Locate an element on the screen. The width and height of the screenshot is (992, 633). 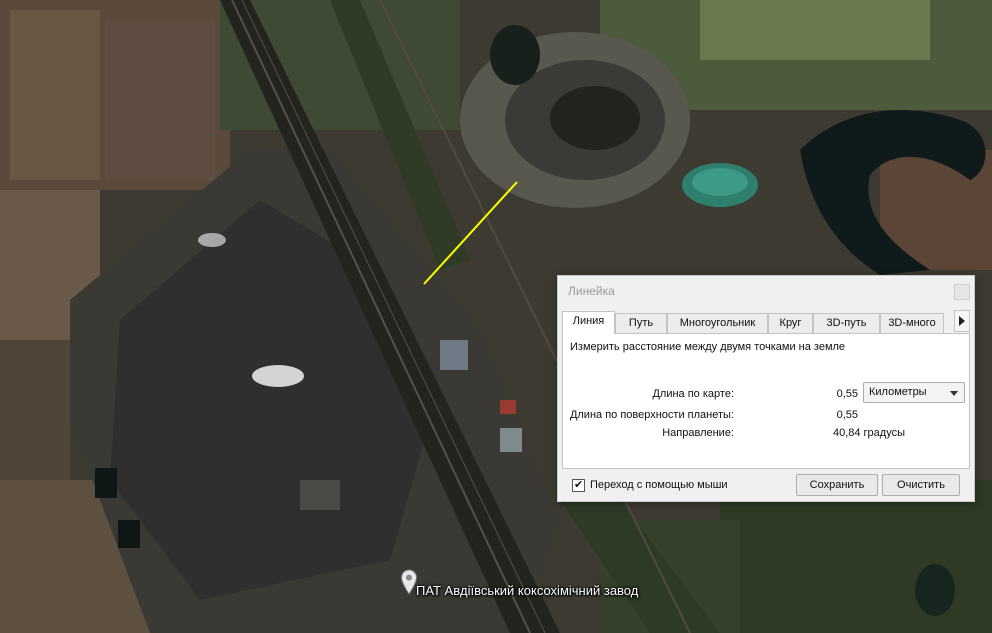
heading-label: Направление: is located at coordinates (698, 433).